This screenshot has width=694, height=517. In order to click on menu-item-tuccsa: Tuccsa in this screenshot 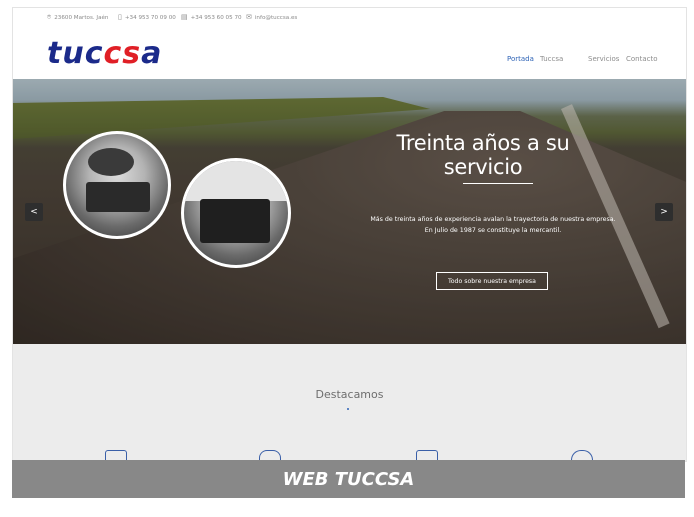, I will do `click(551, 59)`.